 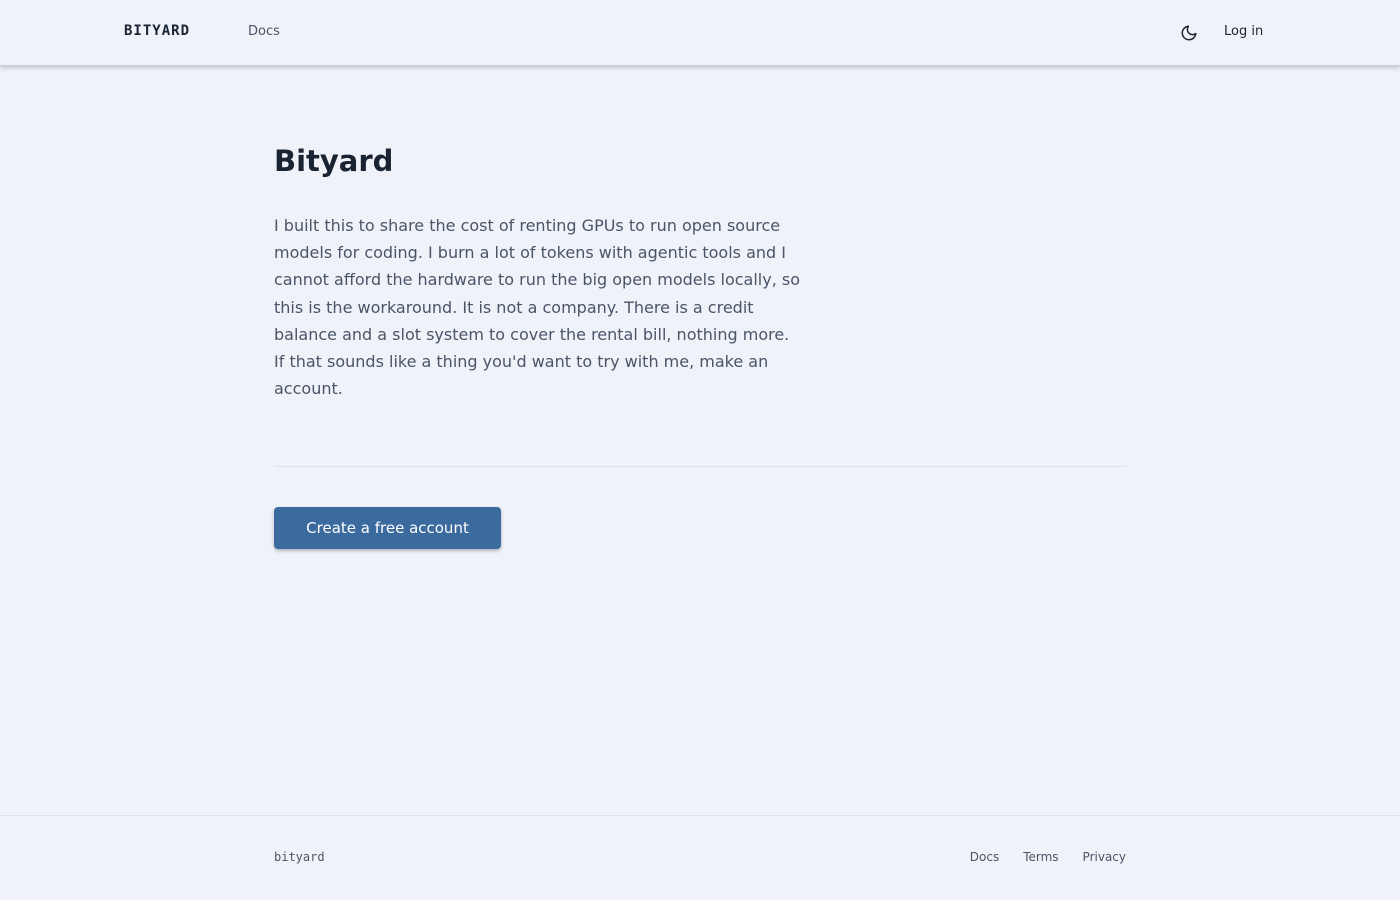 I want to click on top-navbar: BITYARD Docs Log in, so click(x=700, y=33).